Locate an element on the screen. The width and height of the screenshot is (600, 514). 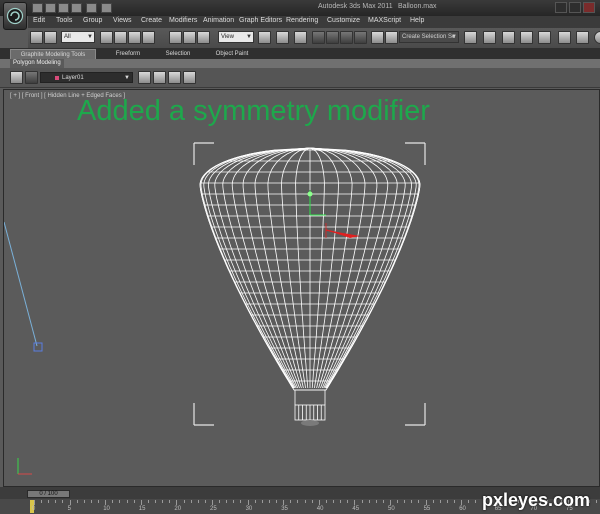
menu-tools: Tools is located at coordinates (64, 20).